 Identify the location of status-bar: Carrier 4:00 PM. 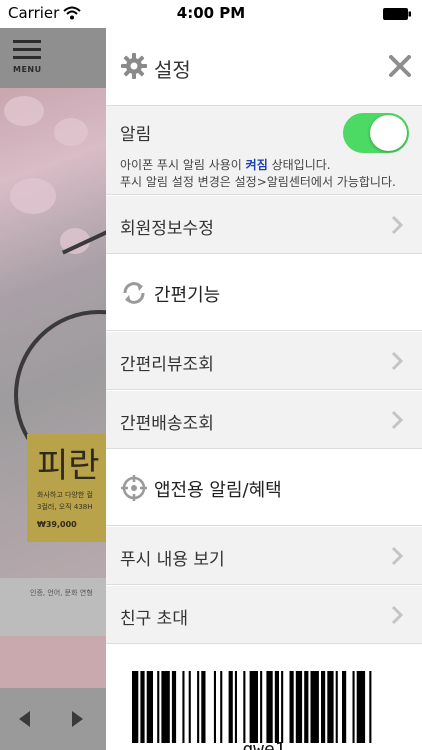
(211, 14).